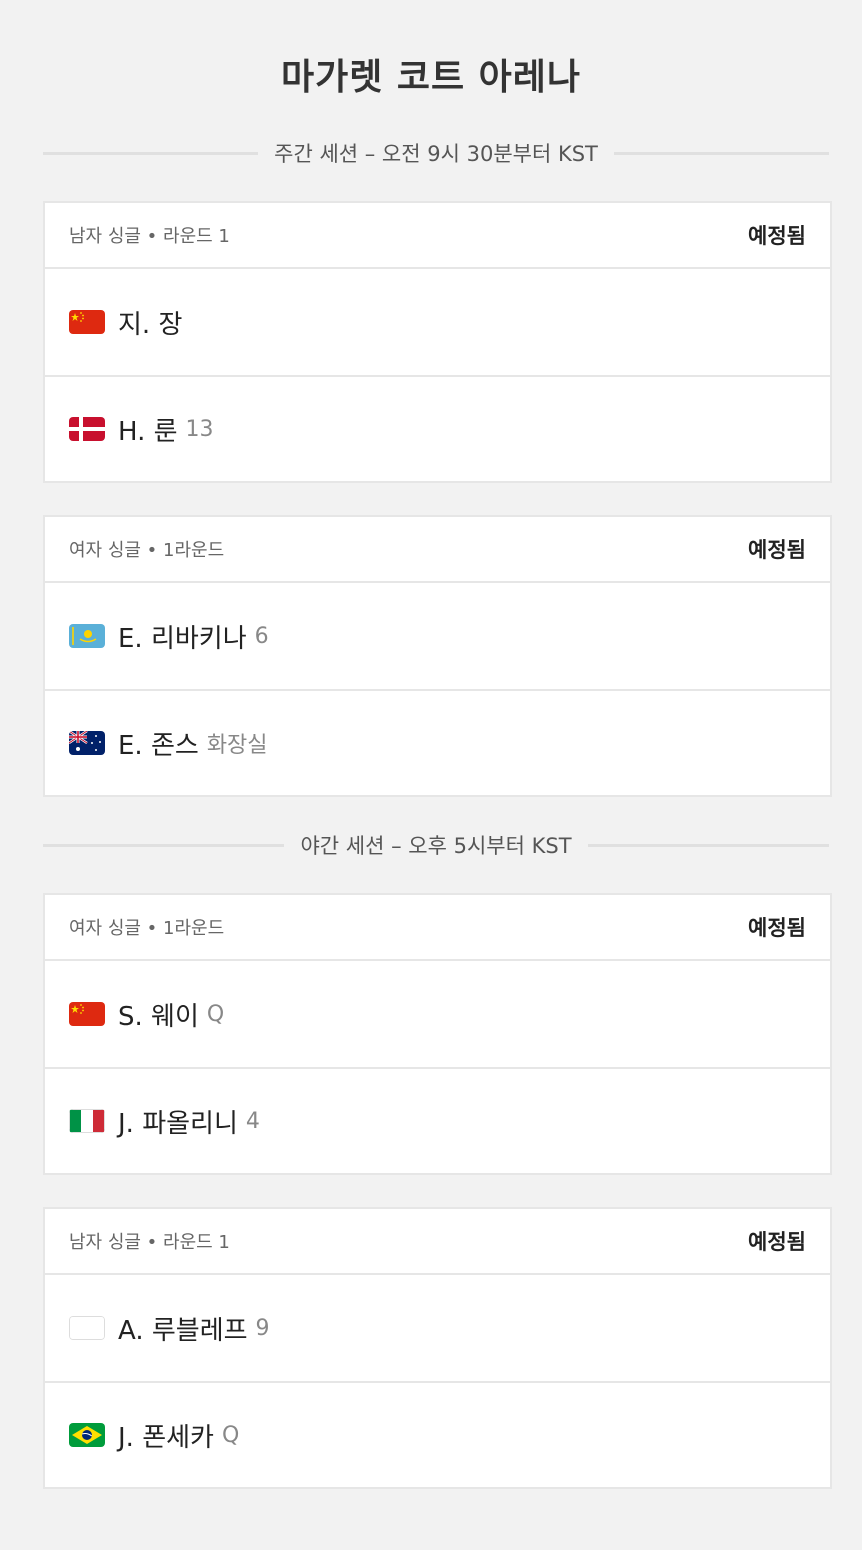 The width and height of the screenshot is (862, 1550). I want to click on player-row: H. 룬 13, so click(437, 428).